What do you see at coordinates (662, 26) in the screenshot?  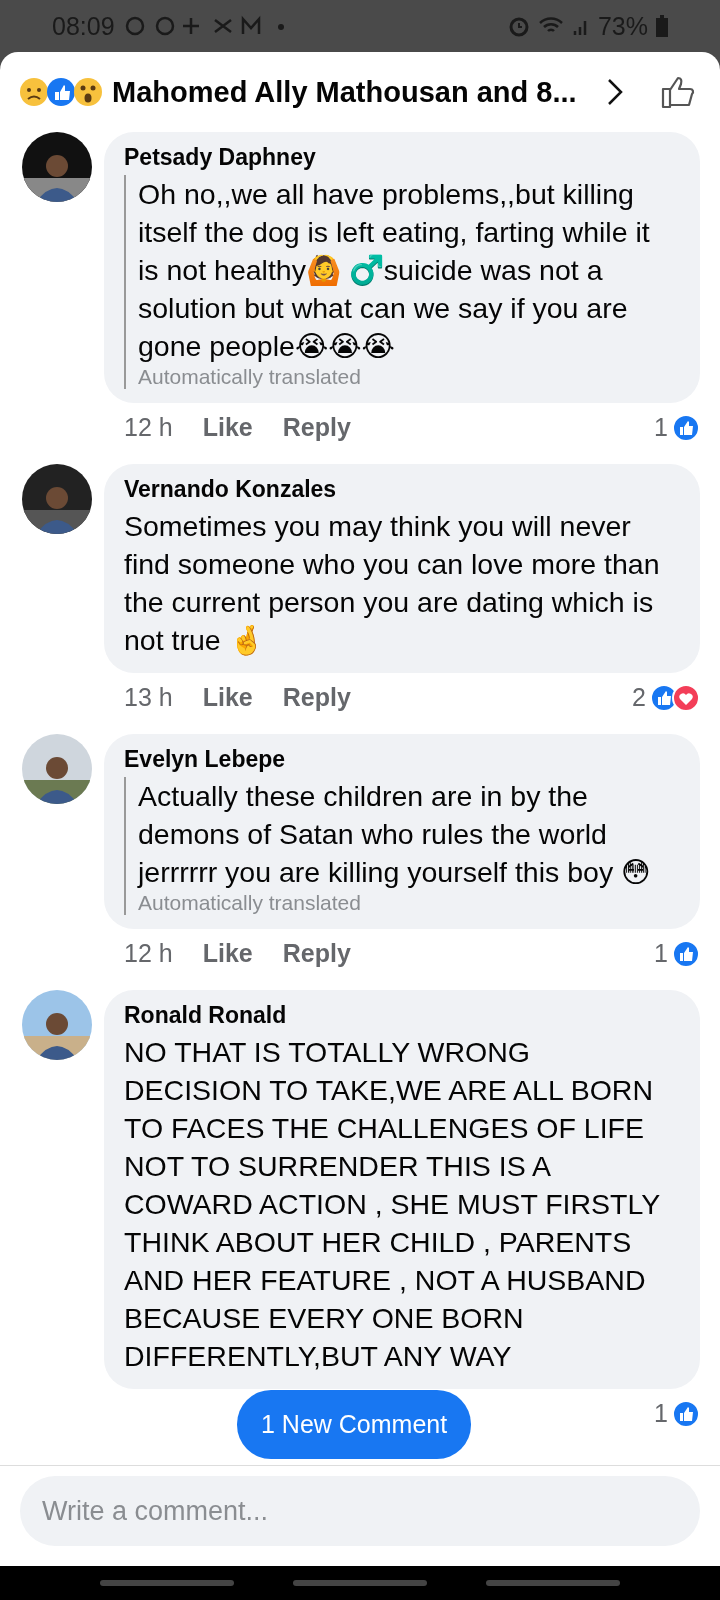 I see `battery-icon` at bounding box center [662, 26].